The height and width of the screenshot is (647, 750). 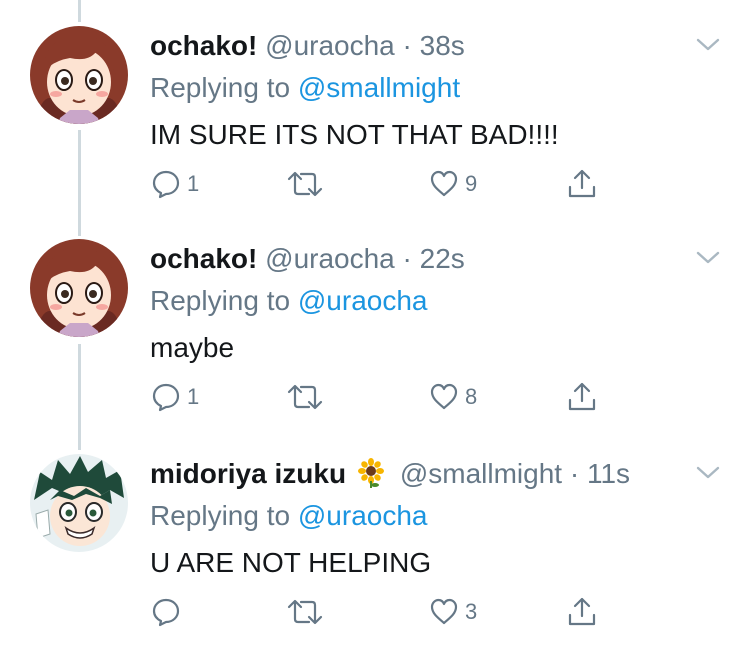 What do you see at coordinates (471, 611) in the screenshot?
I see `like-count: 3` at bounding box center [471, 611].